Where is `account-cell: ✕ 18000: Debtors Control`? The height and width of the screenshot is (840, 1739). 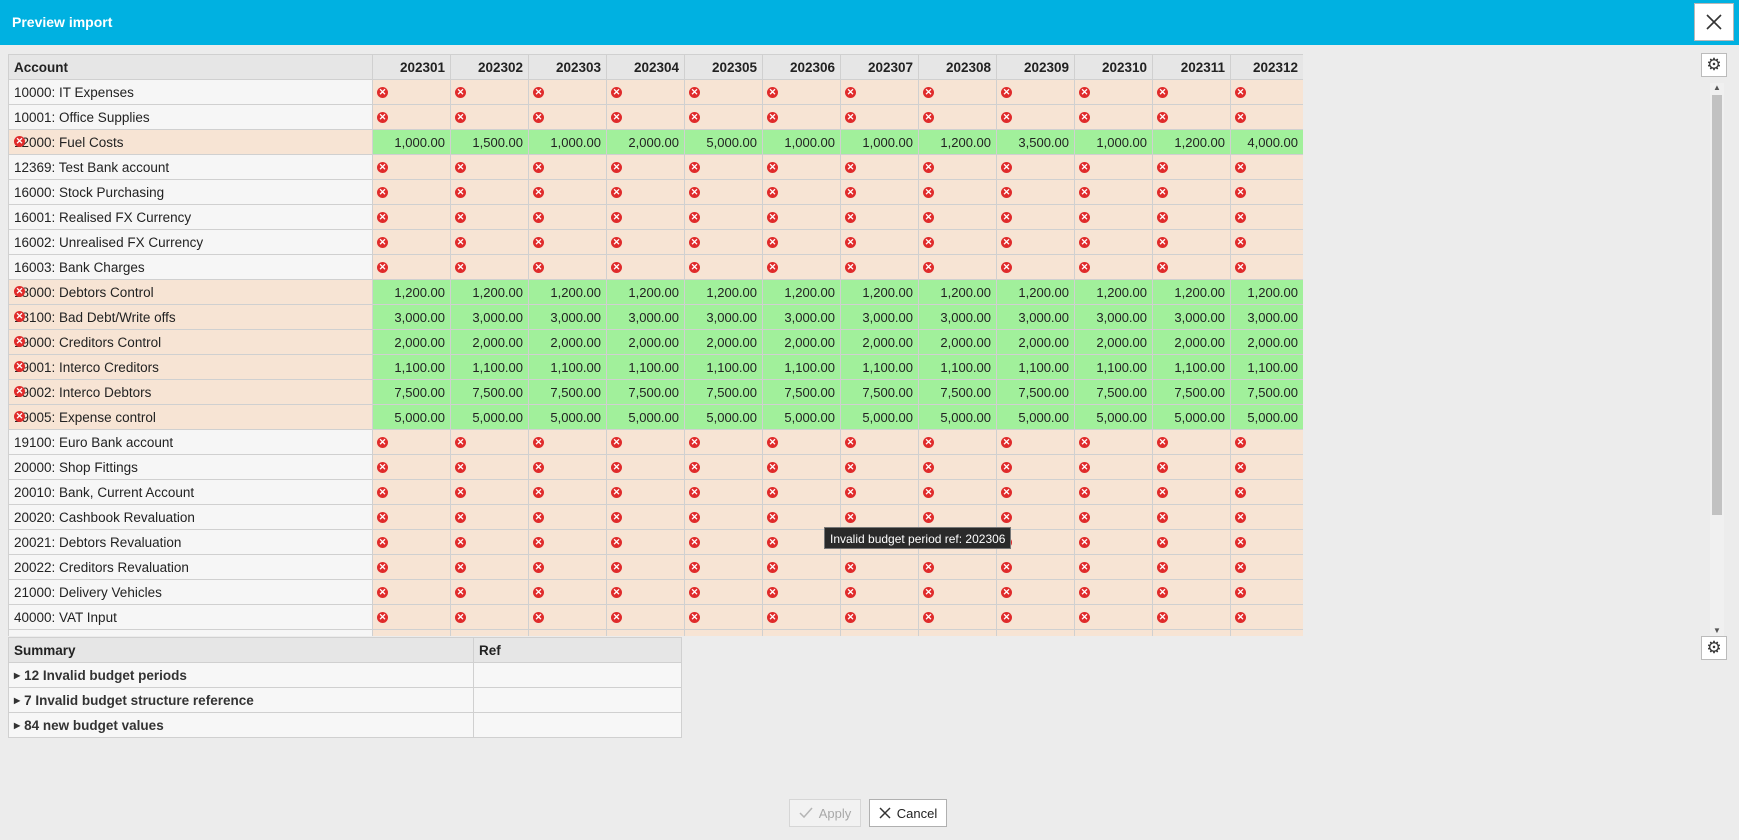 account-cell: ✕ 18000: Debtors Control is located at coordinates (190, 292).